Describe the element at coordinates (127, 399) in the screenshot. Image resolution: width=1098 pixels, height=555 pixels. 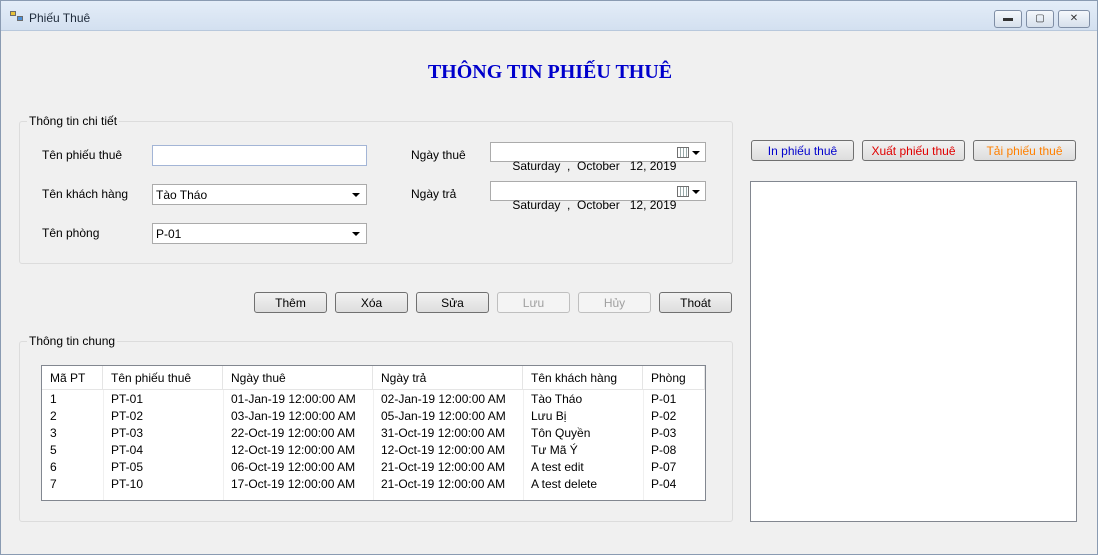
I see `table-cell: PT-01` at that location.